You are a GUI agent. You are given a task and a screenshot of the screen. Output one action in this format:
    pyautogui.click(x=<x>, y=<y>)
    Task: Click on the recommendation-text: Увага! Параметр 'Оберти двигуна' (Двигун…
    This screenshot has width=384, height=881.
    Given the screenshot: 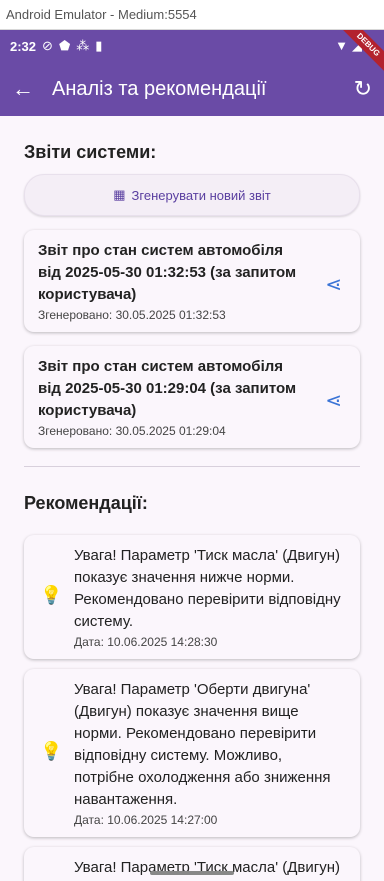 What is the action you would take?
    pyautogui.click(x=202, y=744)
    